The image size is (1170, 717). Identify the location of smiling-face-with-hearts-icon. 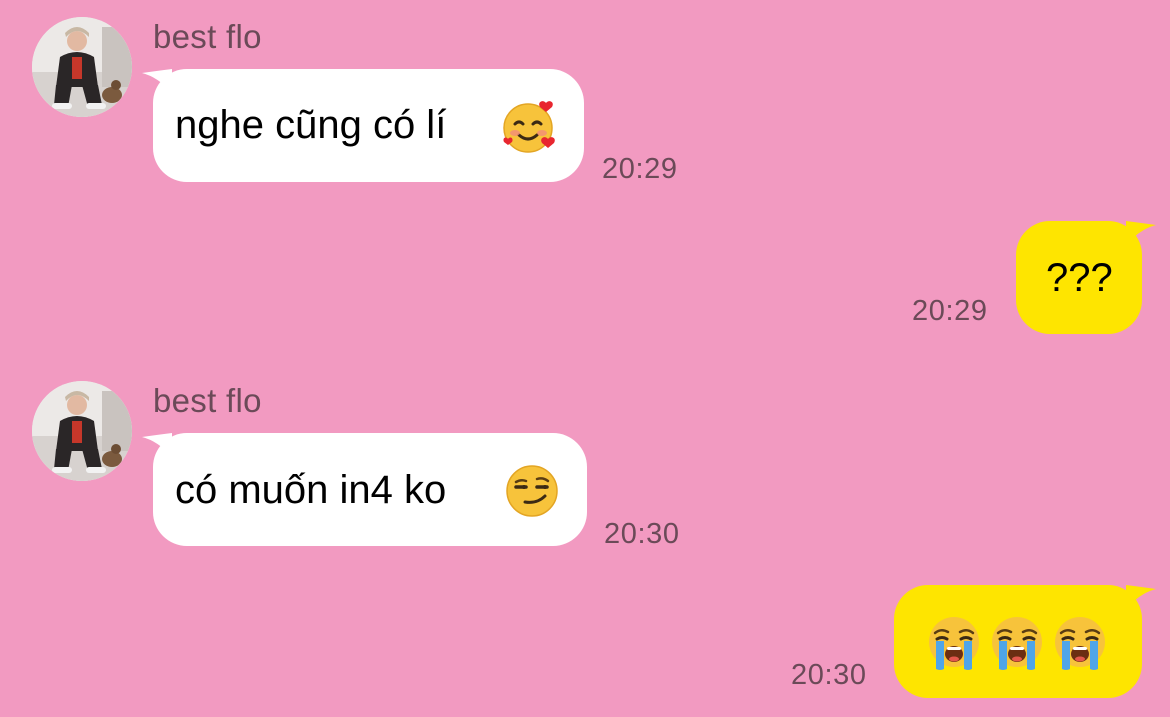
(530, 129).